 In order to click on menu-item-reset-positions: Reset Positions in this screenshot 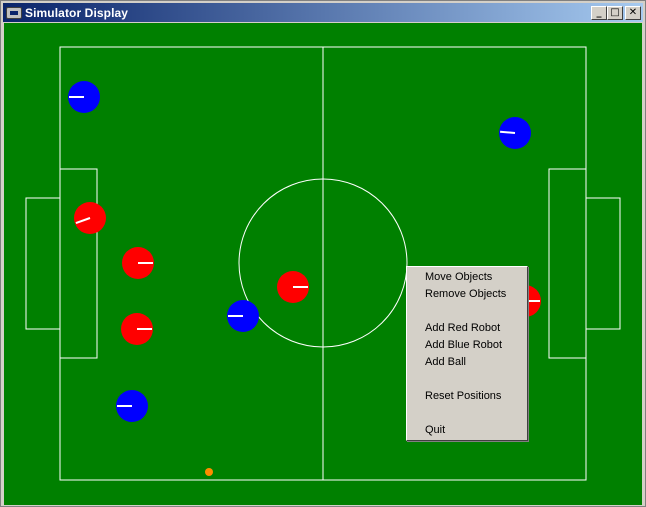, I will do `click(467, 396)`.